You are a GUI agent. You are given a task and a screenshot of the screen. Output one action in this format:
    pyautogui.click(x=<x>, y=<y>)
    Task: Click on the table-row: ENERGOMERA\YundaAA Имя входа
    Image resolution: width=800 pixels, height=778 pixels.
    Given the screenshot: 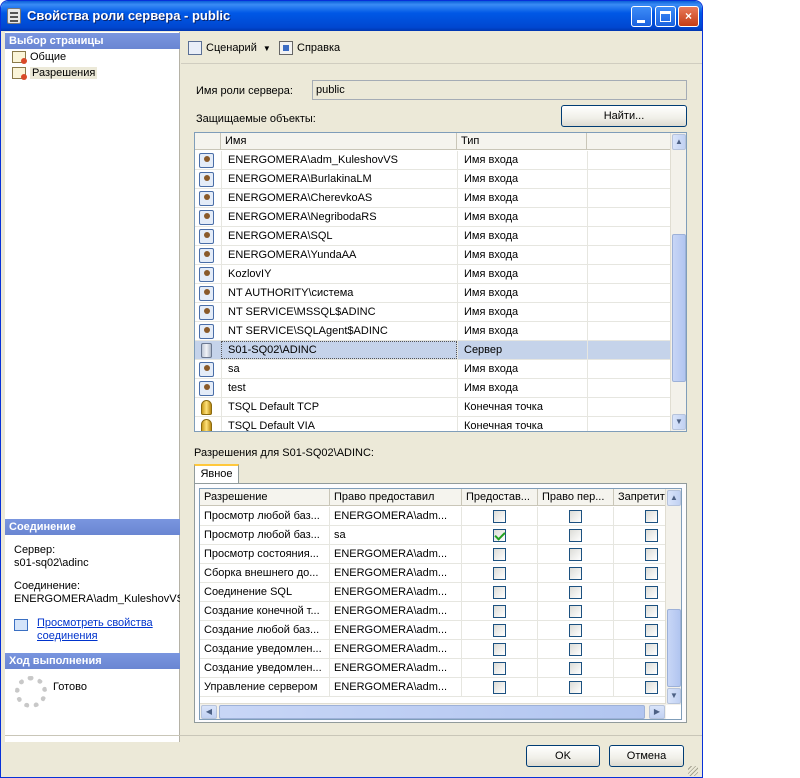 What is the action you would take?
    pyautogui.click(x=433, y=255)
    